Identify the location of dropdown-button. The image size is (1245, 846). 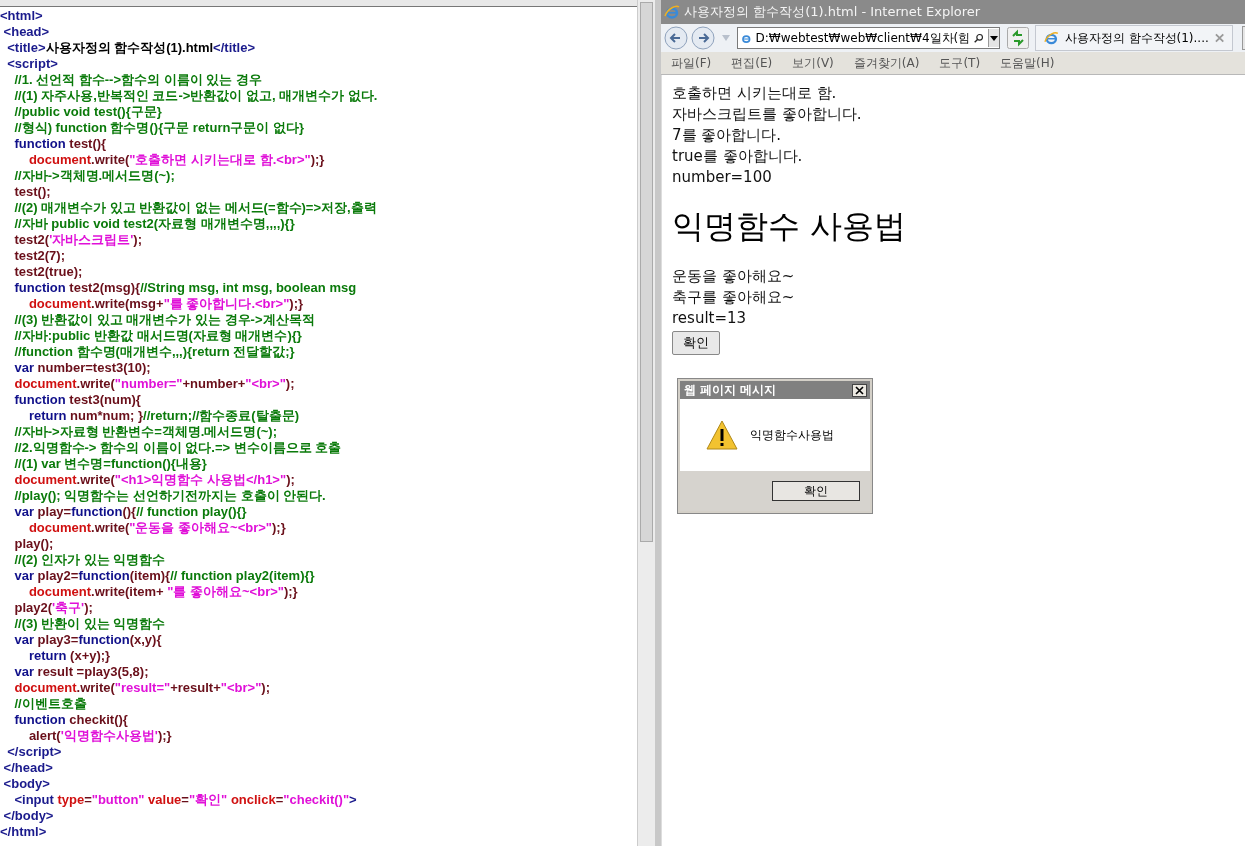
(993, 38).